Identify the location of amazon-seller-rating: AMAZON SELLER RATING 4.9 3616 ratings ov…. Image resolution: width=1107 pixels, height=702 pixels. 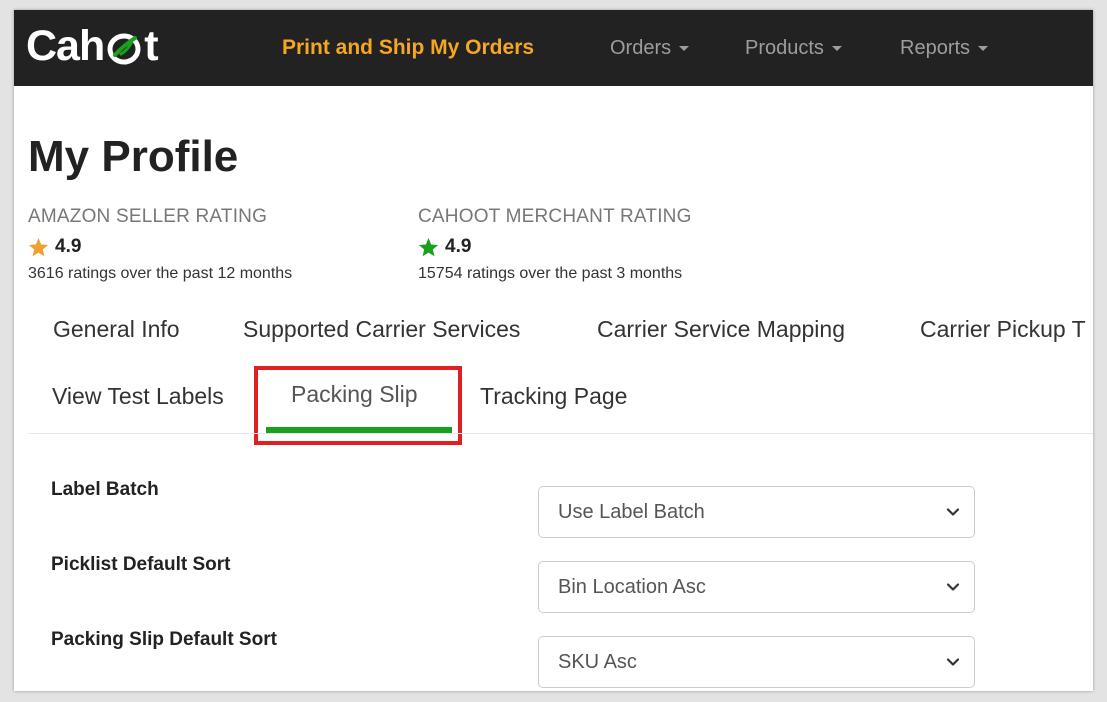
(160, 244).